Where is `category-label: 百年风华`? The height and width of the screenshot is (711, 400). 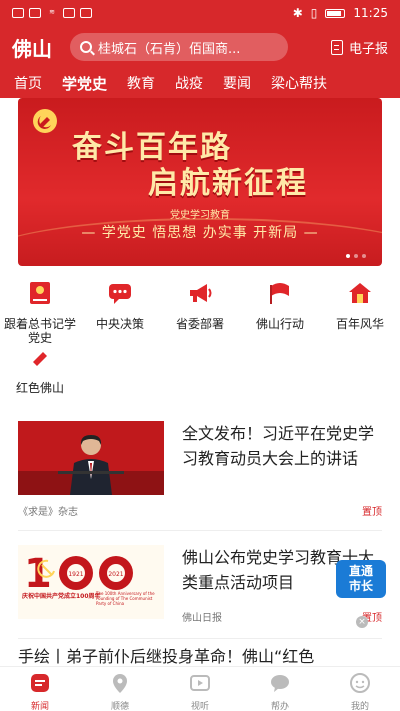
category-label: 百年风华 is located at coordinates (359, 324).